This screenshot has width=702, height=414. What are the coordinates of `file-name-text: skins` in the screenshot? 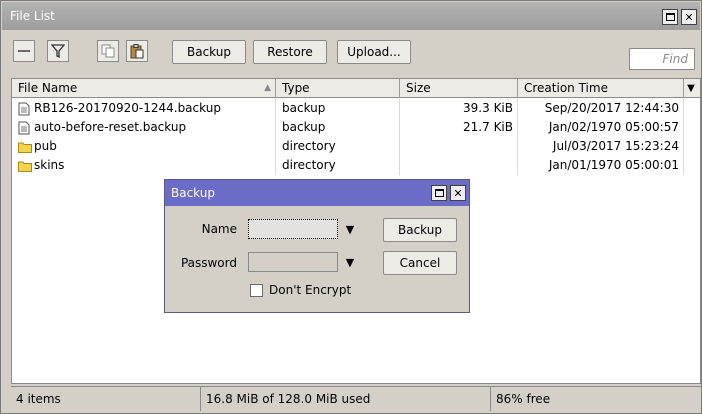 It's located at (49, 165).